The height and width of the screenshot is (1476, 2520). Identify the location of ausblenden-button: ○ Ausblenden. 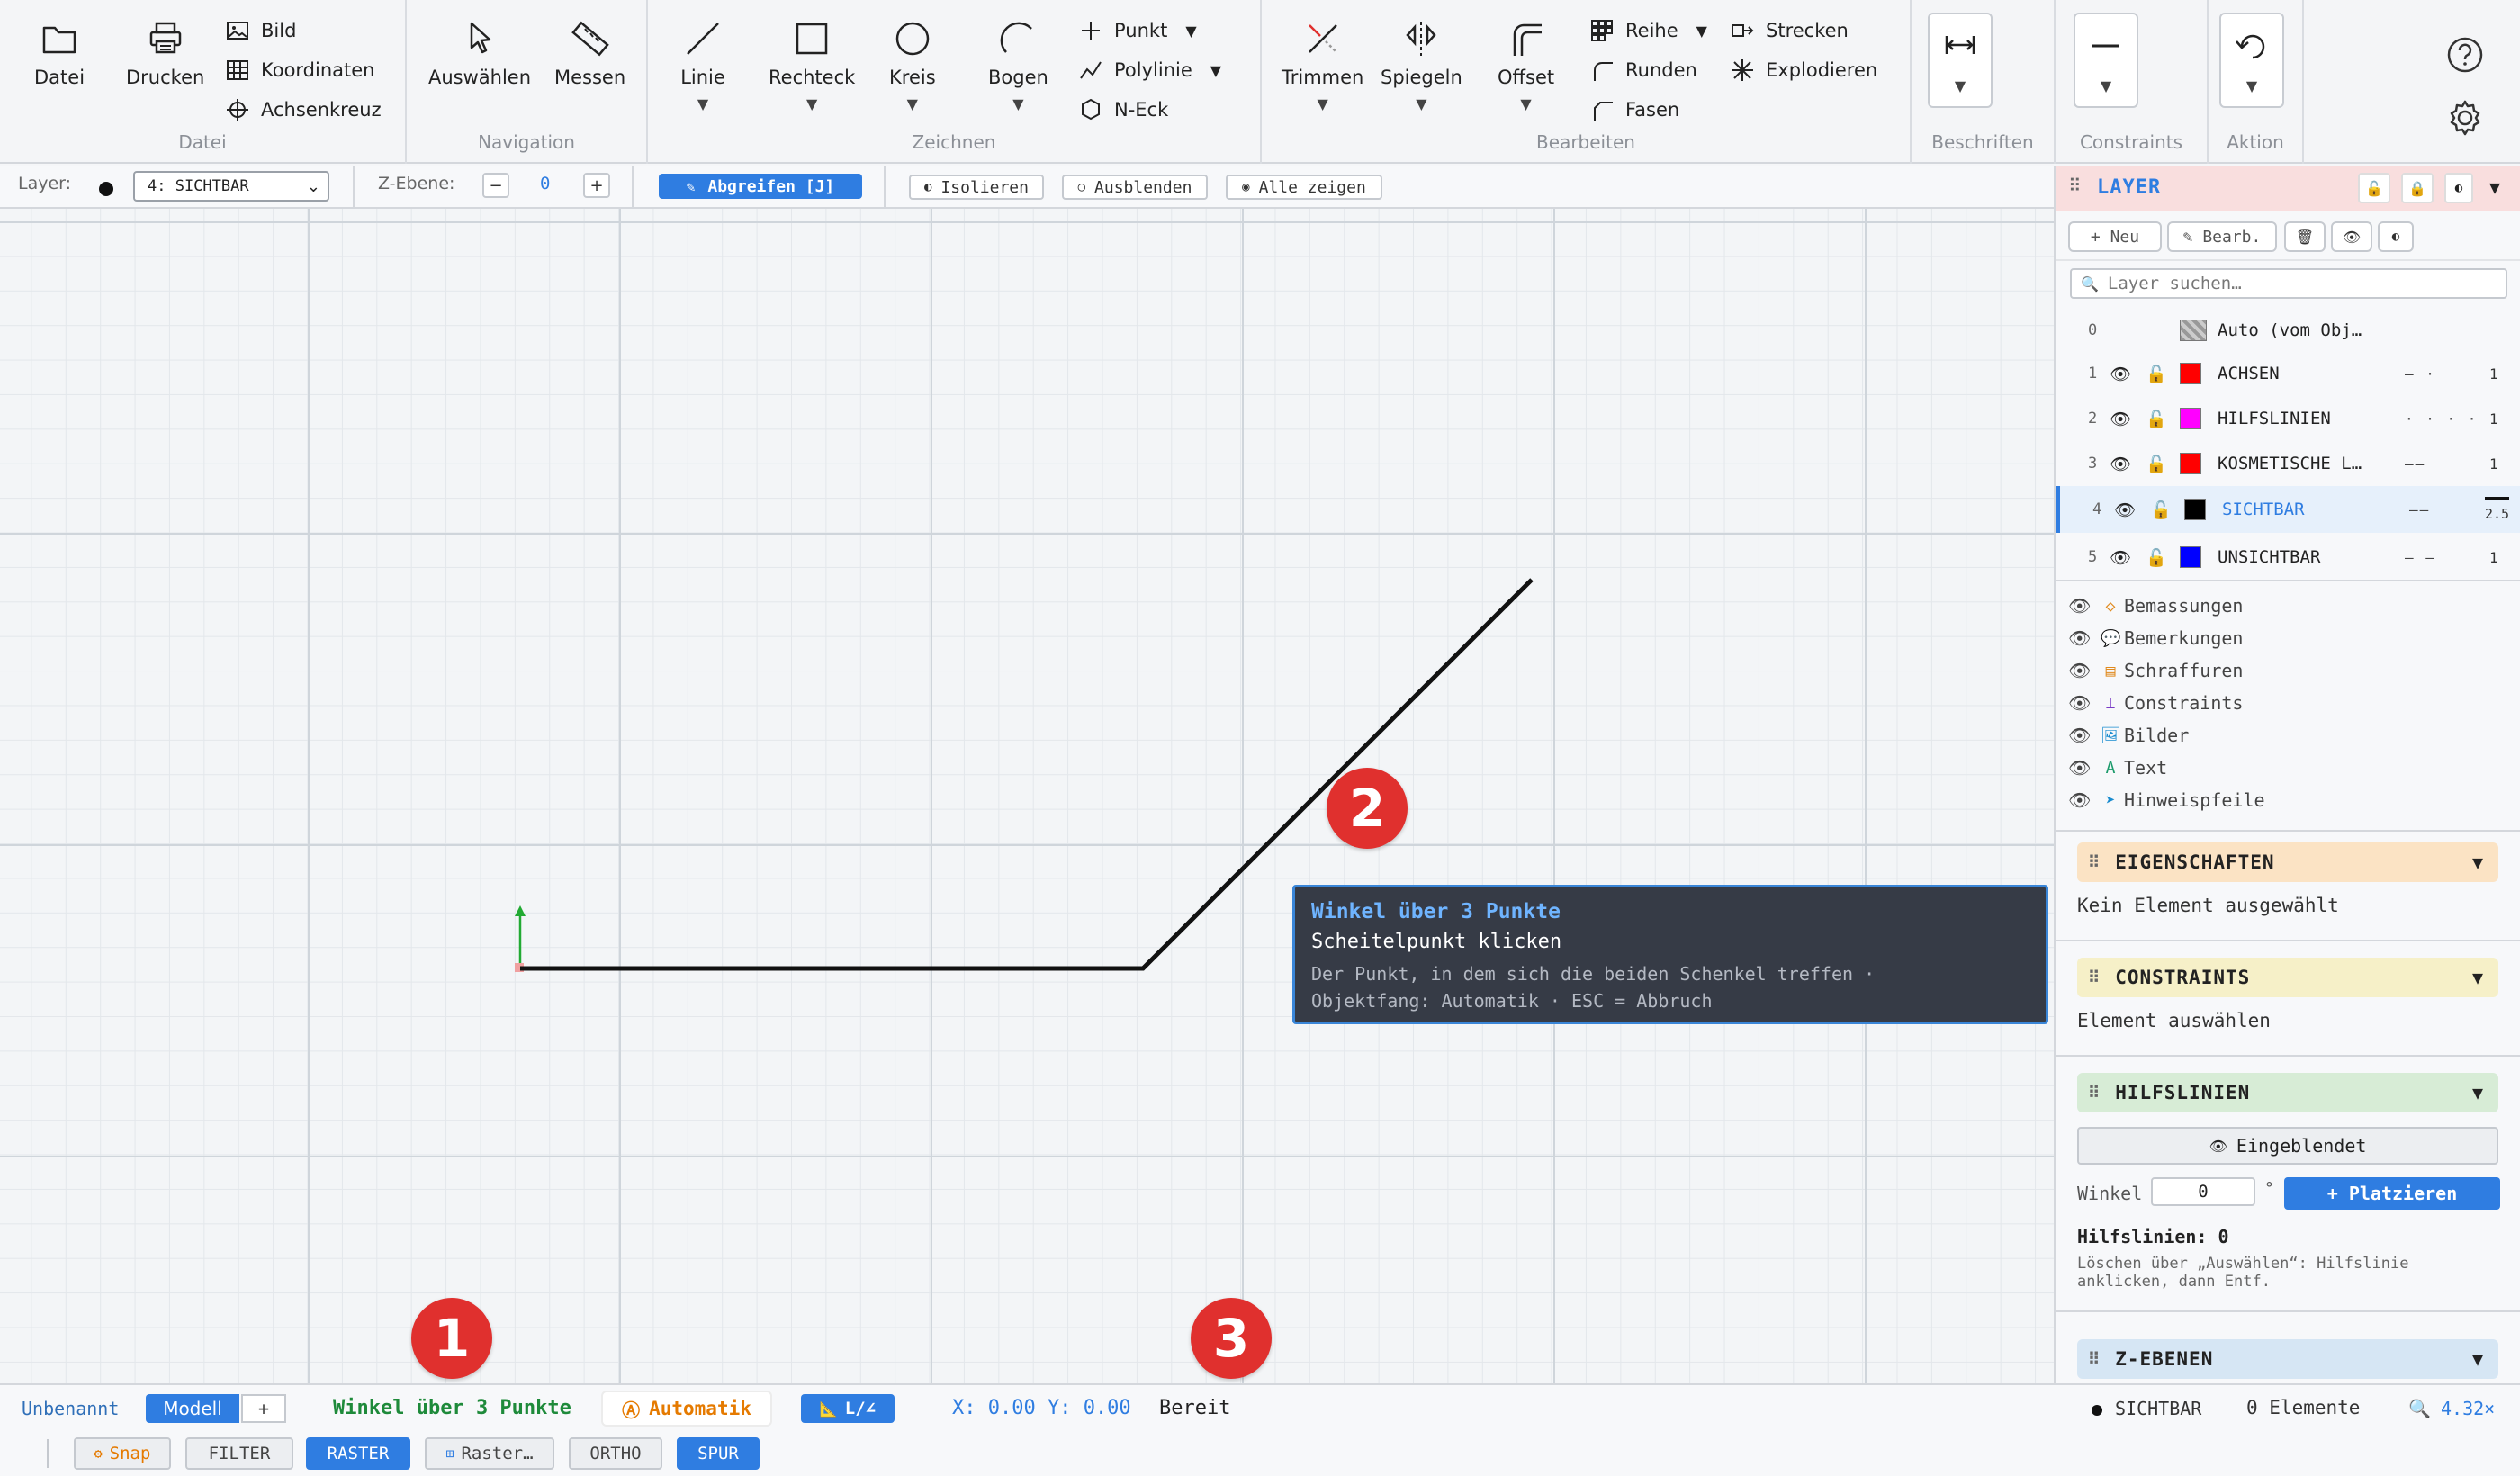
(1135, 187).